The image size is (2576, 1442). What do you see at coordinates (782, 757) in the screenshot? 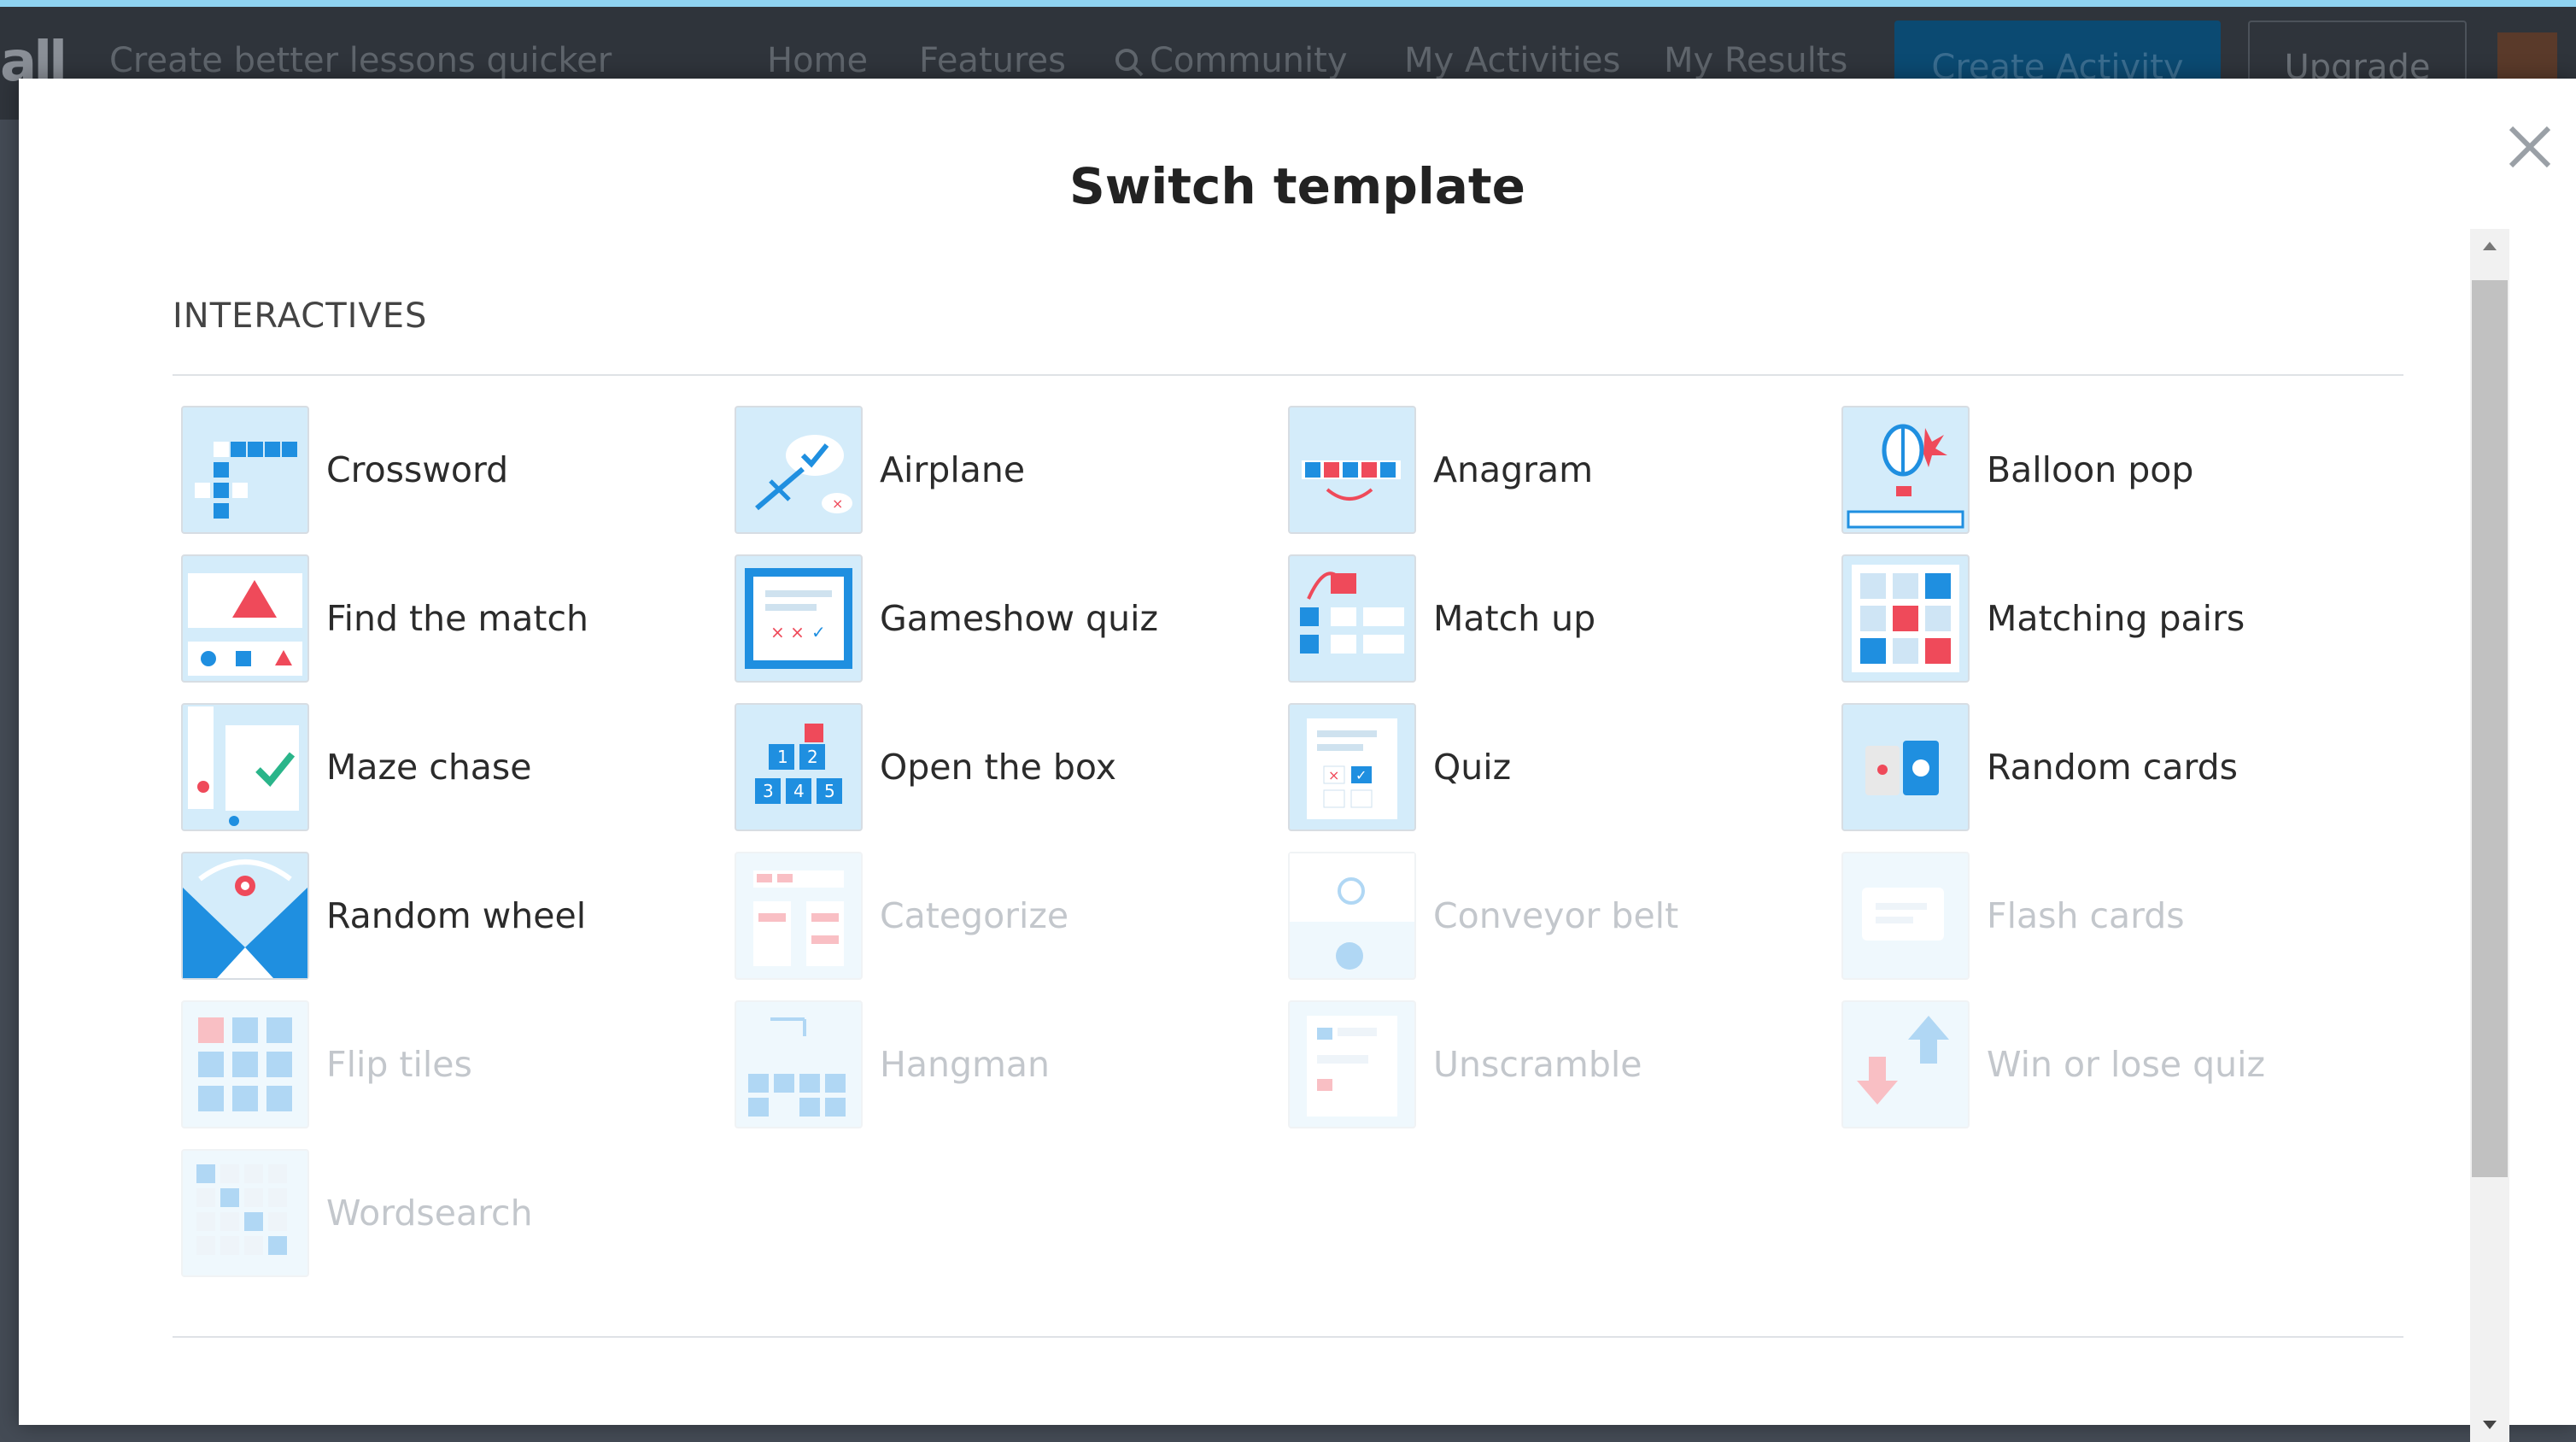
I see `svg-text: 1` at bounding box center [782, 757].